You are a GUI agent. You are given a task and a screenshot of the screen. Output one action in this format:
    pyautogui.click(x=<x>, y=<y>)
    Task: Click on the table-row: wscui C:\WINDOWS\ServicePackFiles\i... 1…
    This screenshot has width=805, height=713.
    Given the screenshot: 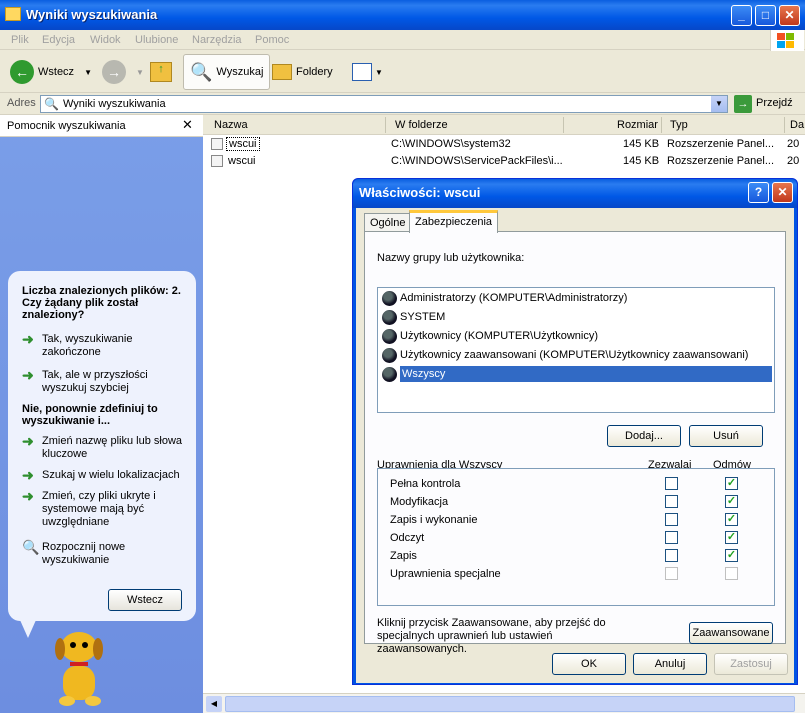 What is the action you would take?
    pyautogui.click(x=504, y=161)
    